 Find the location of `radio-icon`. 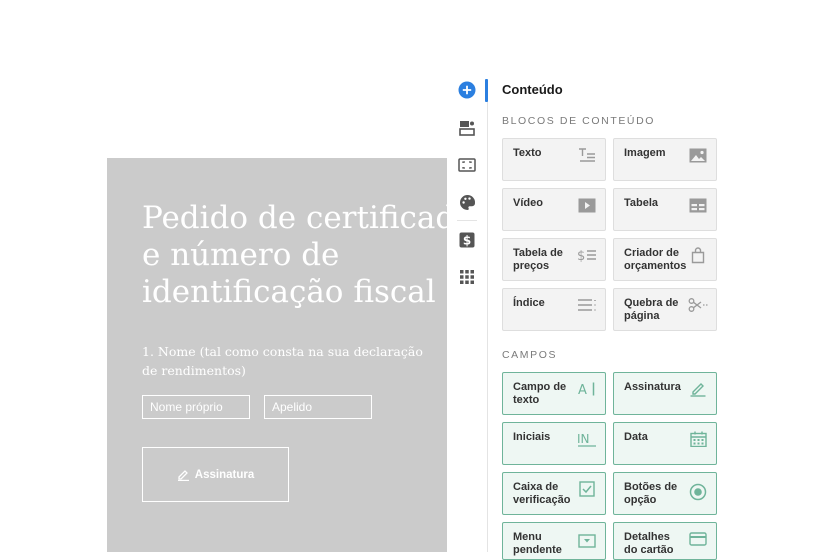

radio-icon is located at coordinates (698, 492).